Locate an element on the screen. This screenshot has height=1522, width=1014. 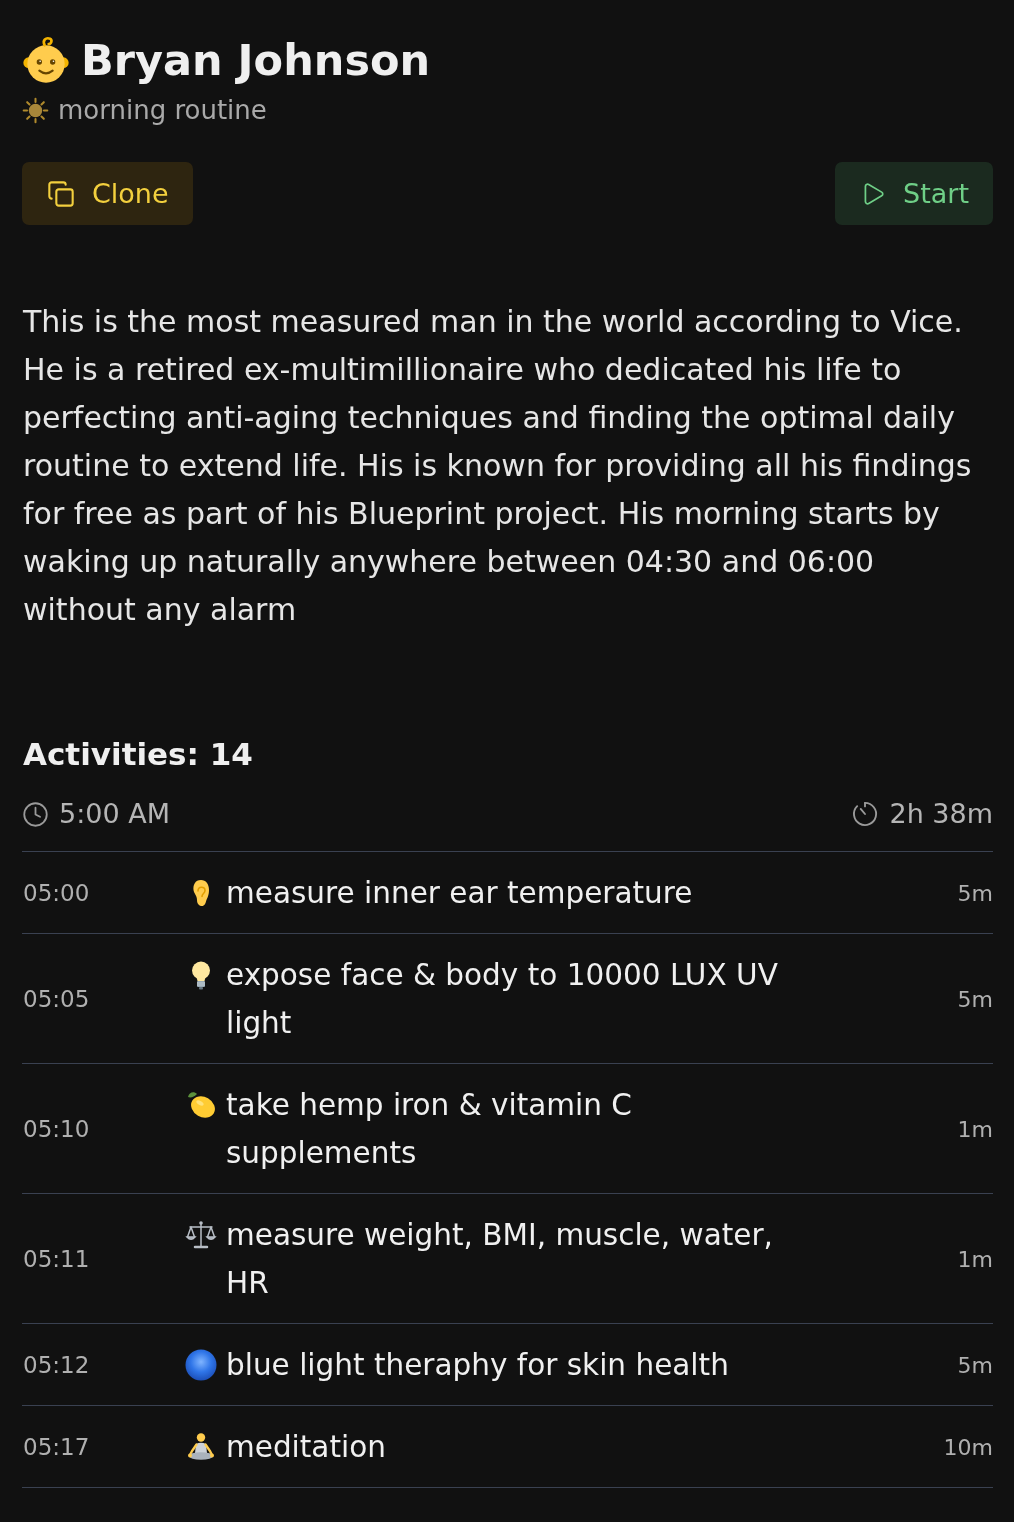
activity-duration: 10m is located at coordinates (968, 1447).